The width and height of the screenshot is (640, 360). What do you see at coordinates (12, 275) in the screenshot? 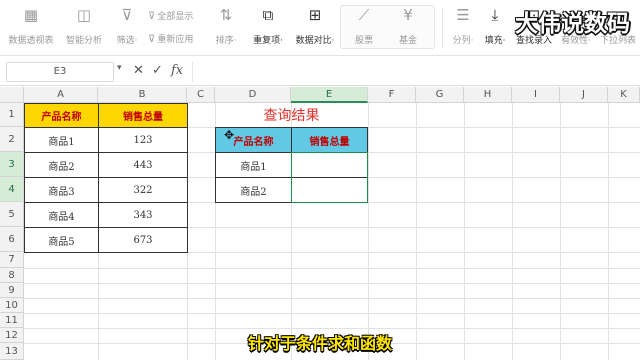
I see `row-header-8: 8` at bounding box center [12, 275].